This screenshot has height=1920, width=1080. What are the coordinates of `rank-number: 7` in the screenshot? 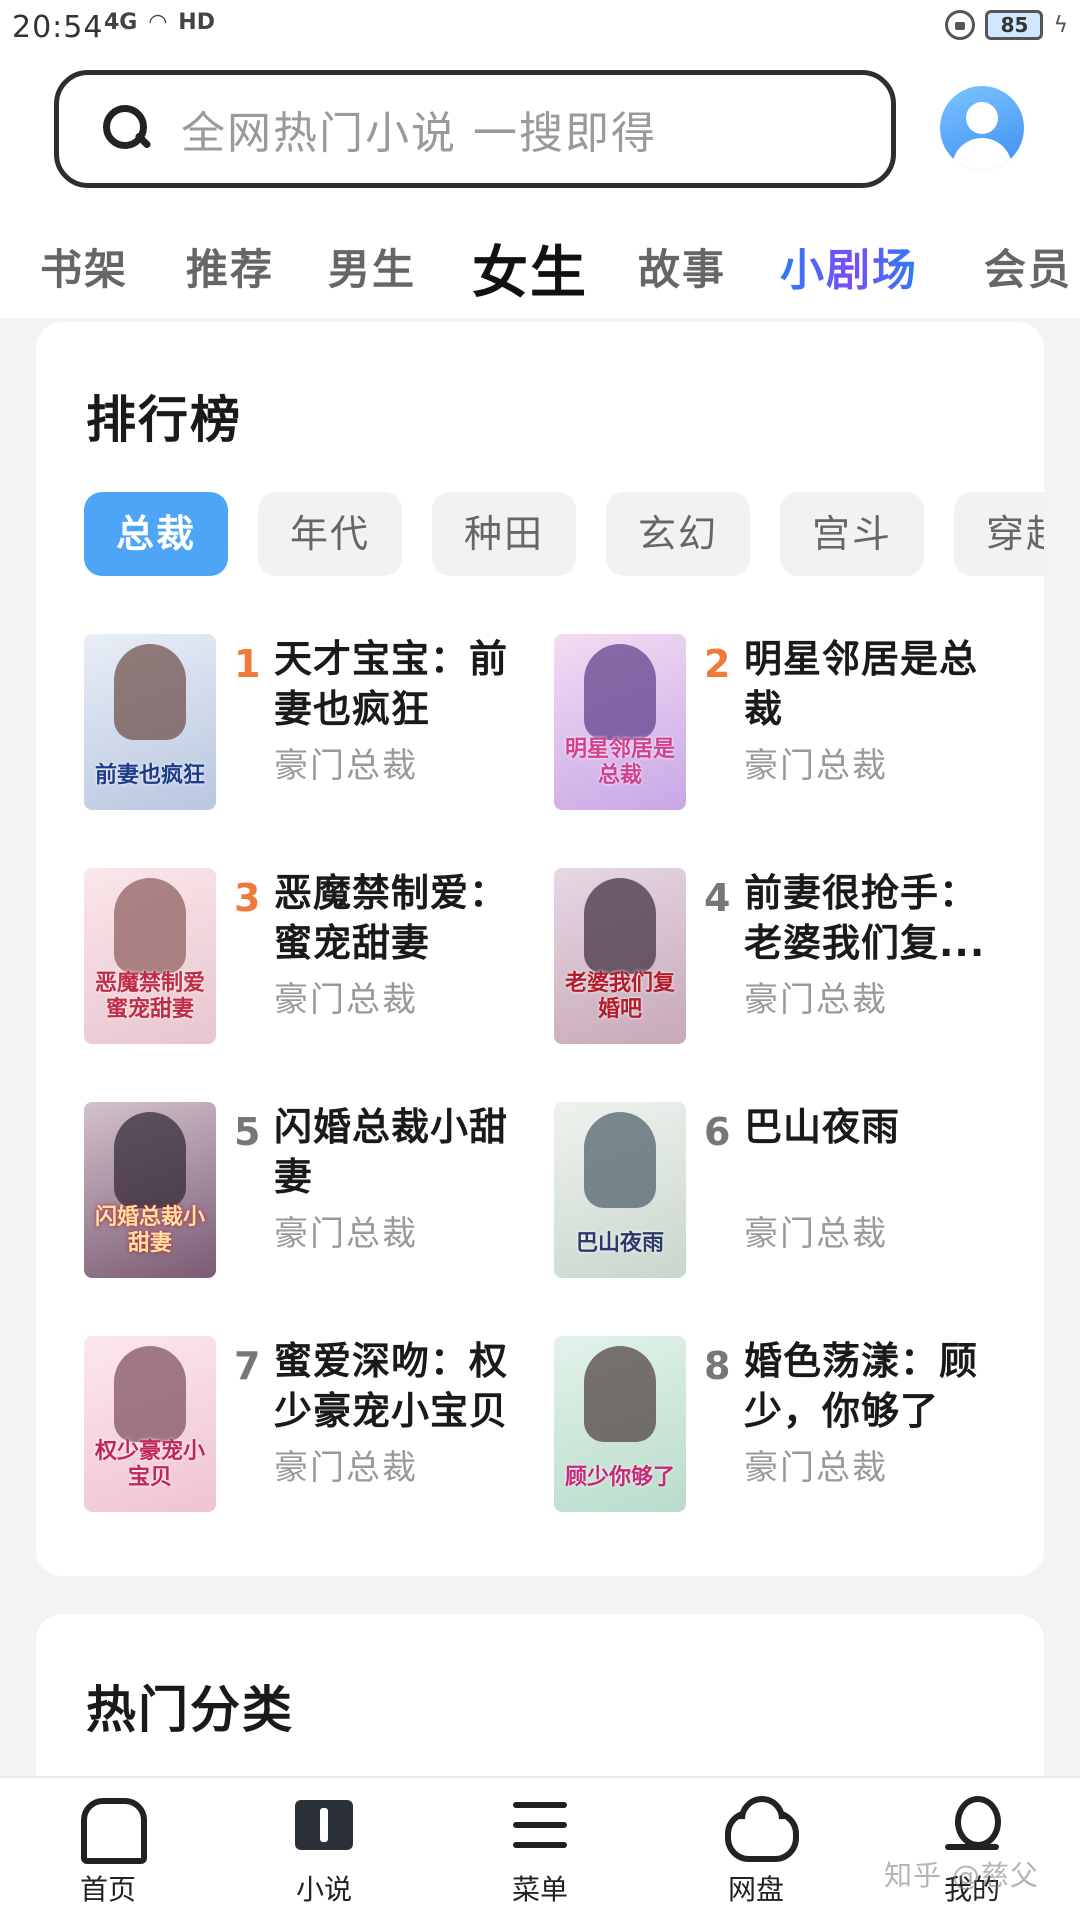 It's located at (247, 1366).